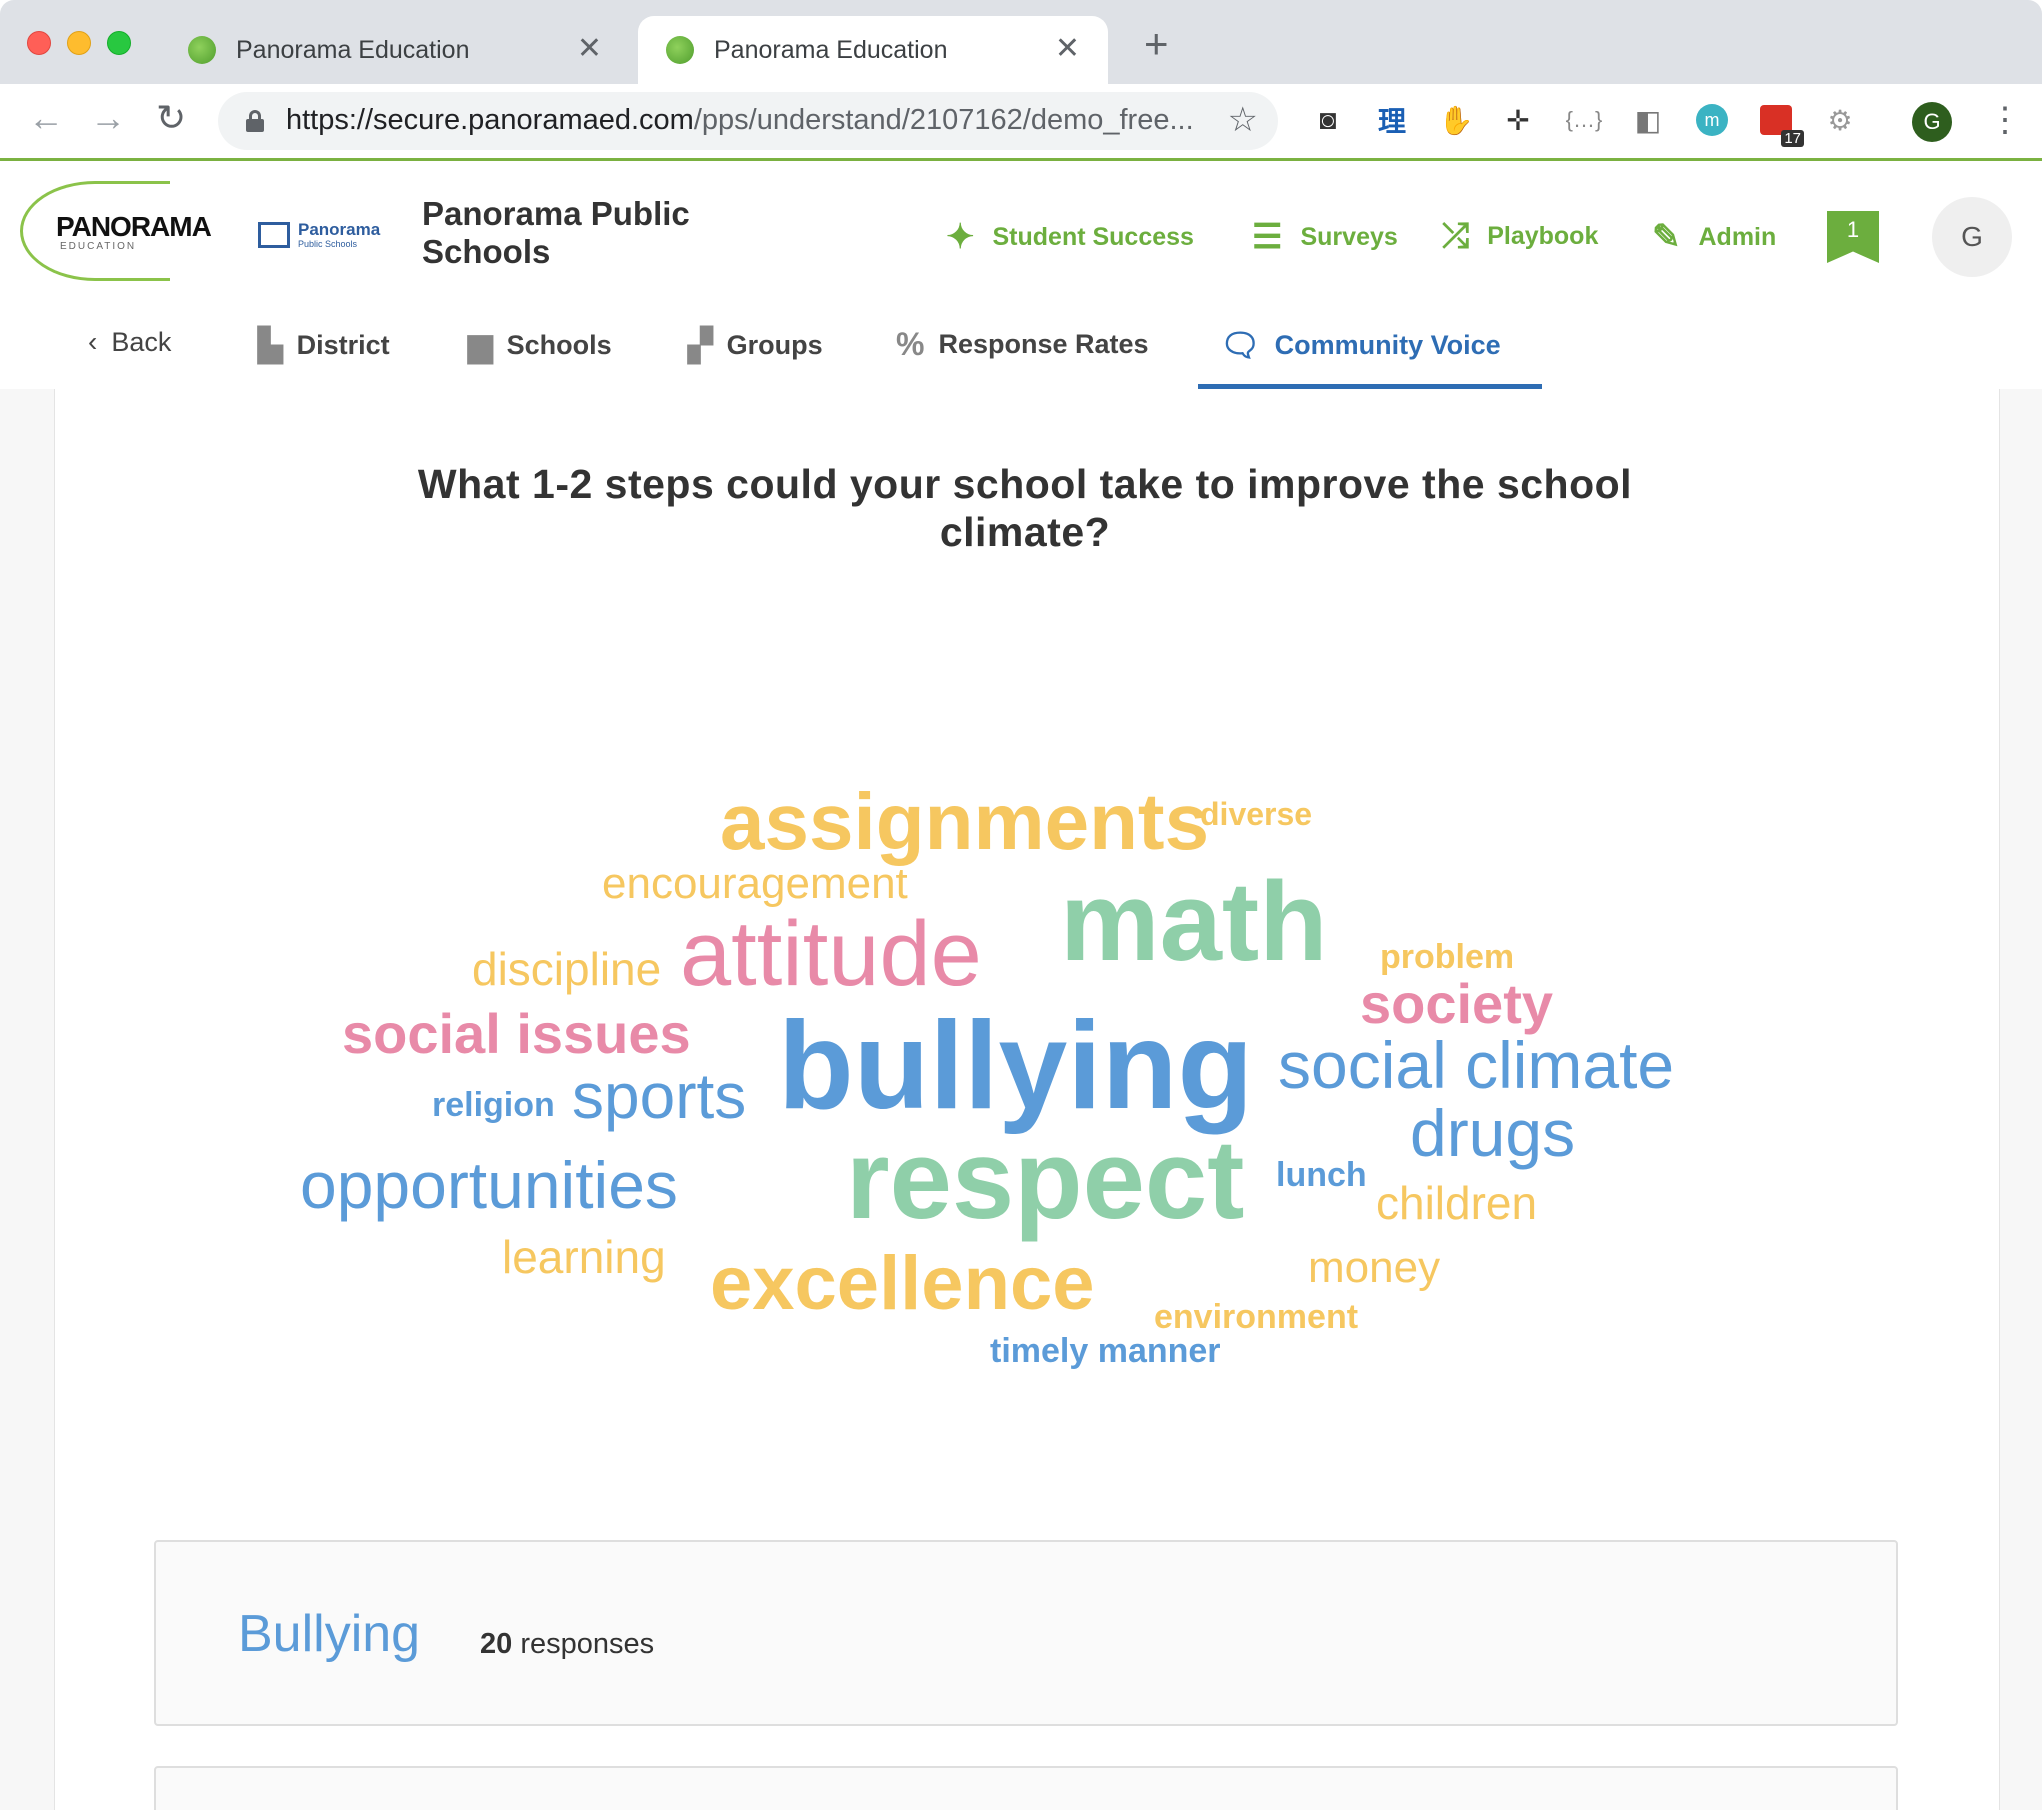  What do you see at coordinates (1518, 120) in the screenshot?
I see `measure-icon: ✛` at bounding box center [1518, 120].